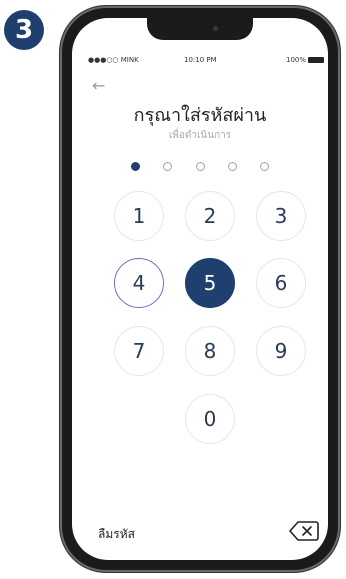  What do you see at coordinates (98, 85) in the screenshot?
I see `back-arrow-icon: ←` at bounding box center [98, 85].